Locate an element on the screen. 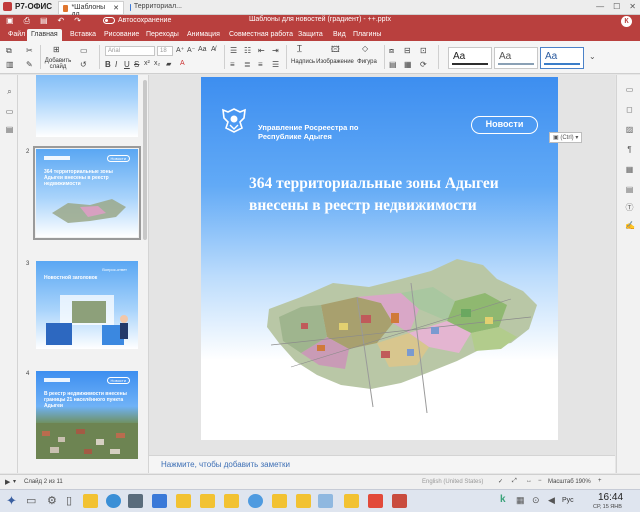 Image resolution: width=640 pixels, height=512 pixels. subscript-icon: x₂ is located at coordinates (157, 63).